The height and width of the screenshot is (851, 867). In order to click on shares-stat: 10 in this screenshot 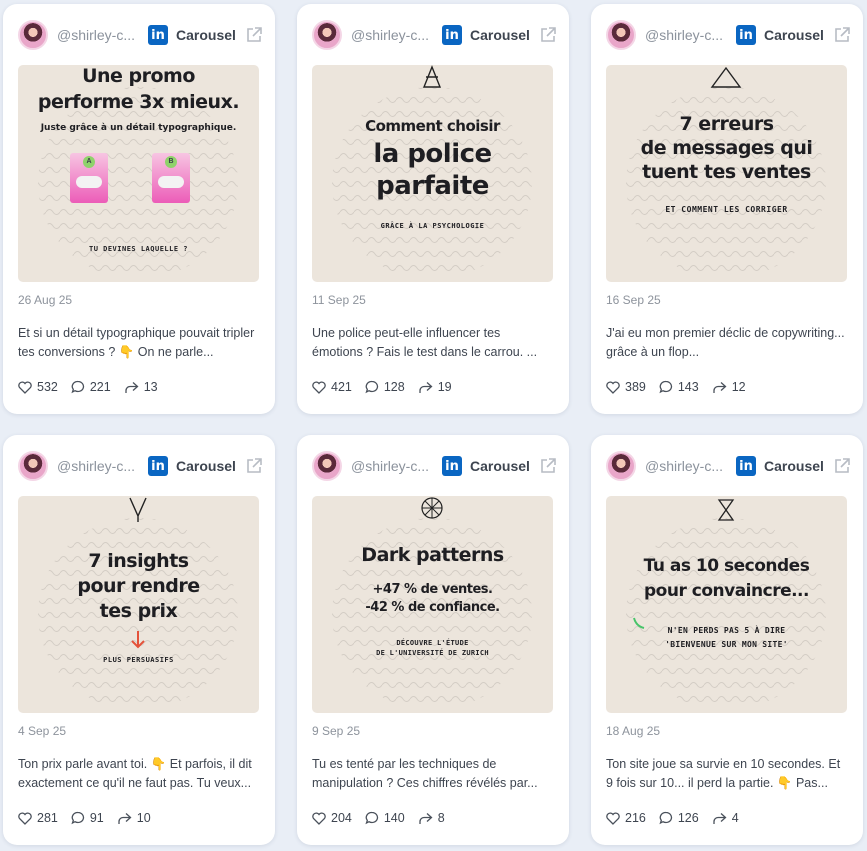, I will do `click(134, 818)`.